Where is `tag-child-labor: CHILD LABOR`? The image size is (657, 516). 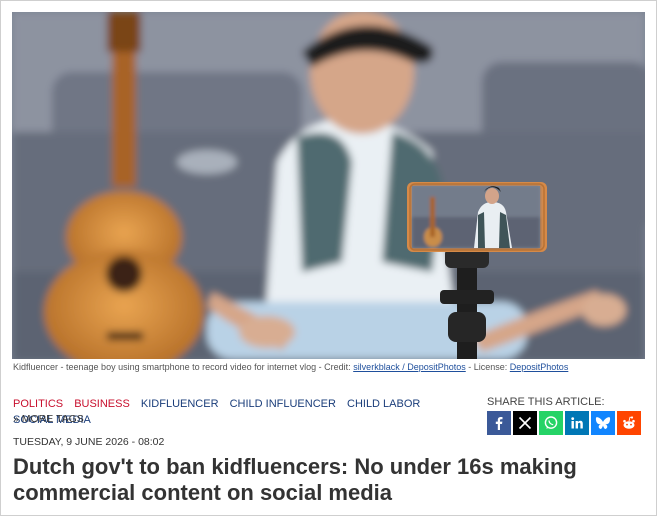 tag-child-labor: CHILD LABOR is located at coordinates (383, 404).